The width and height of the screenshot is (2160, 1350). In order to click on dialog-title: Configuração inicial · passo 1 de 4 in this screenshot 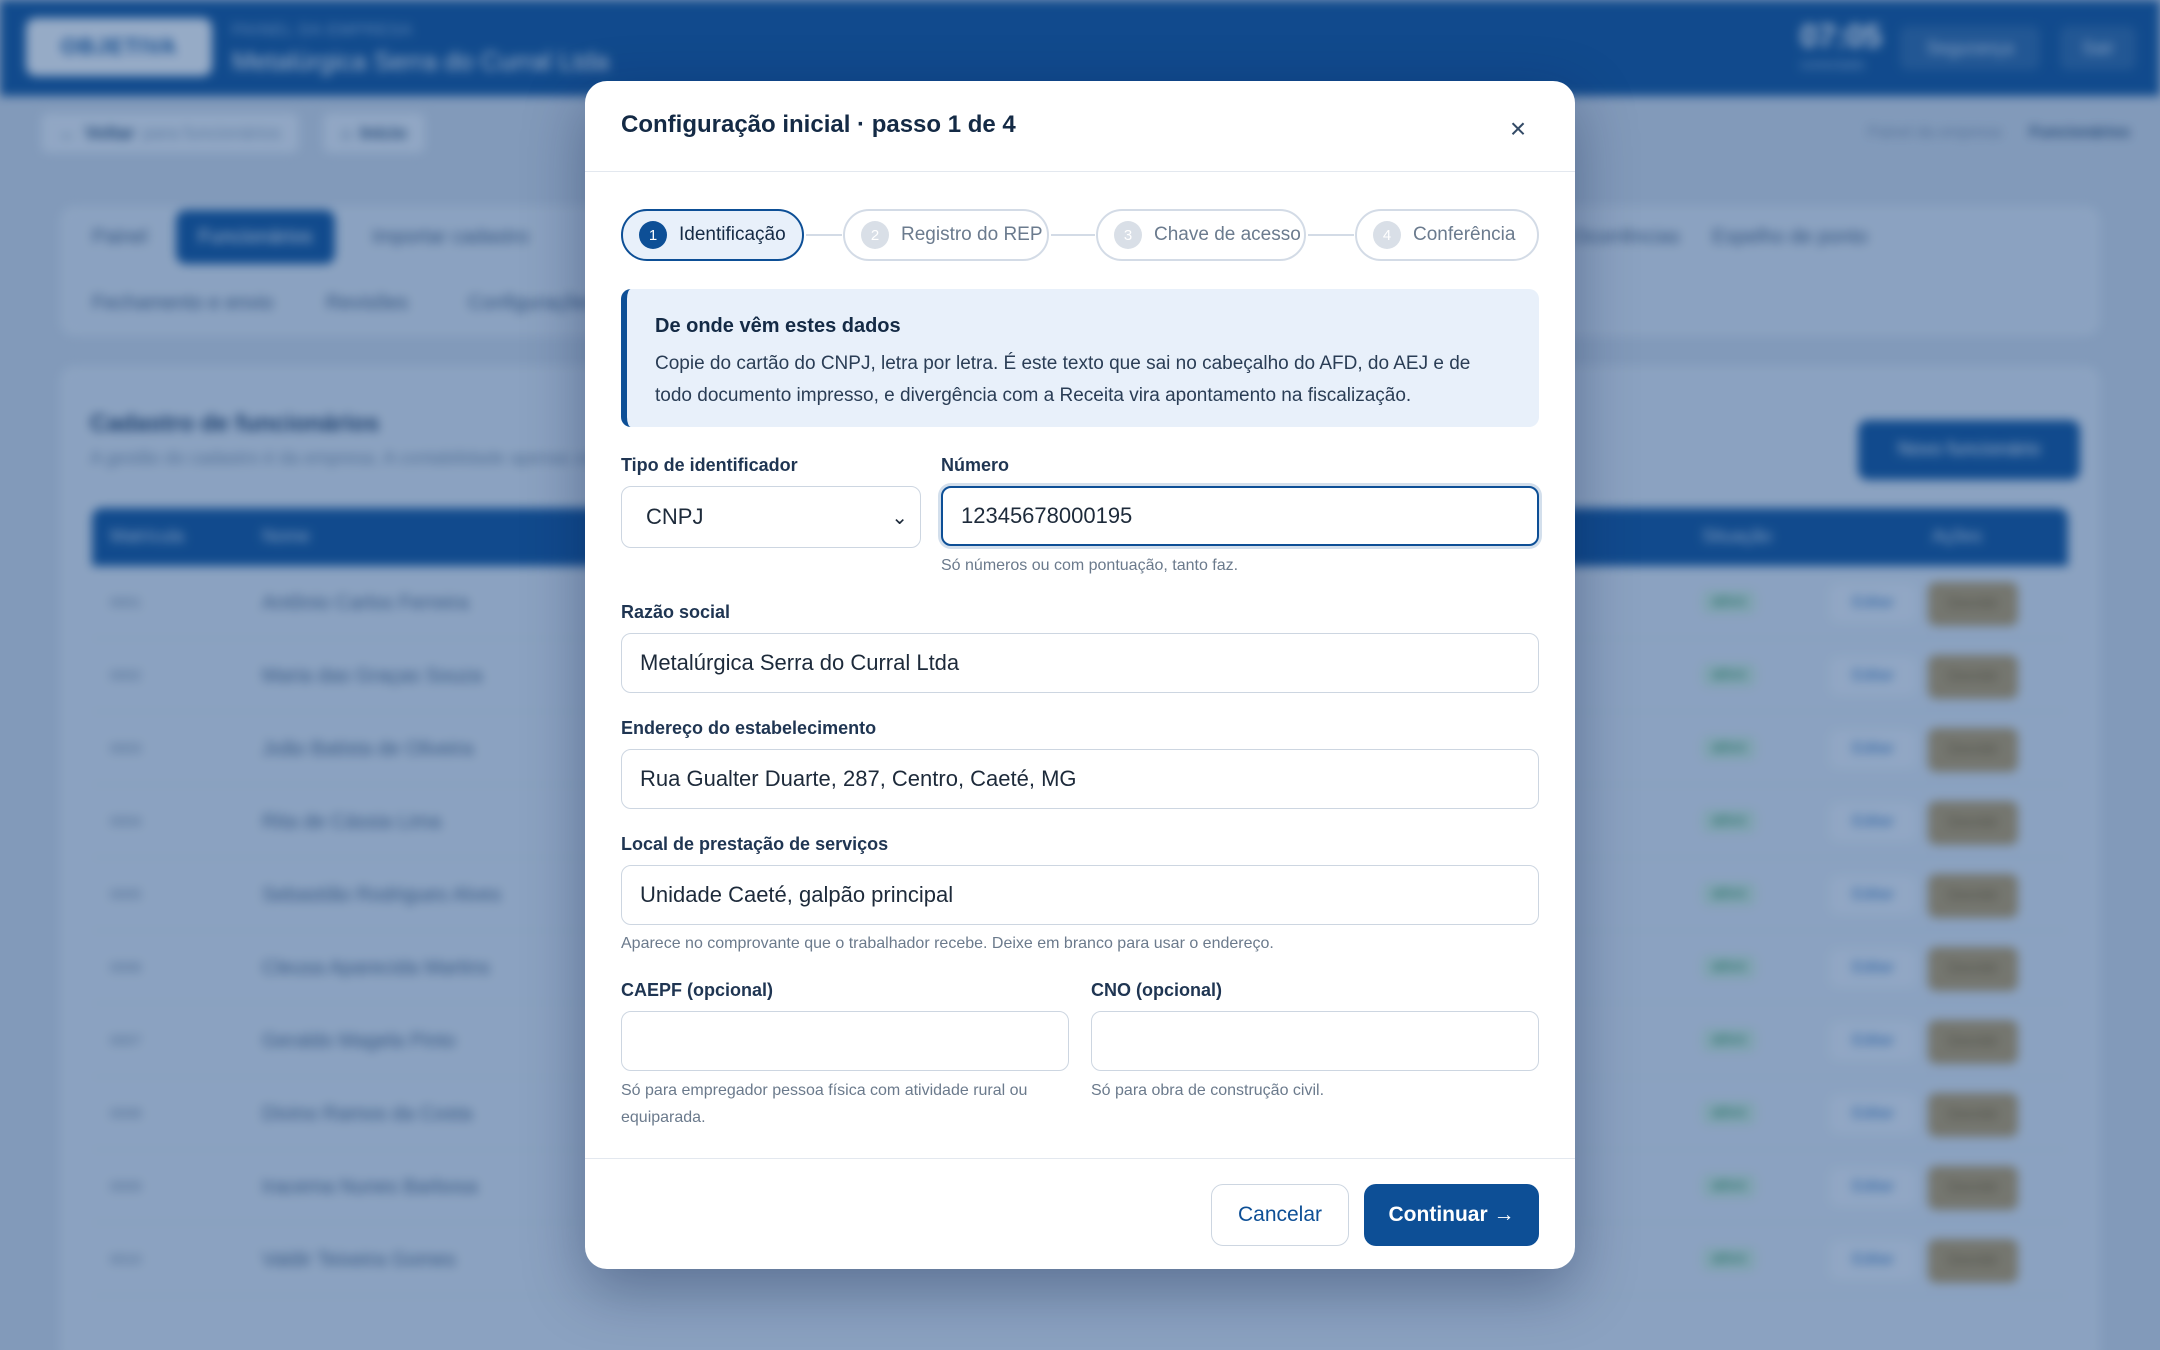, I will do `click(818, 124)`.